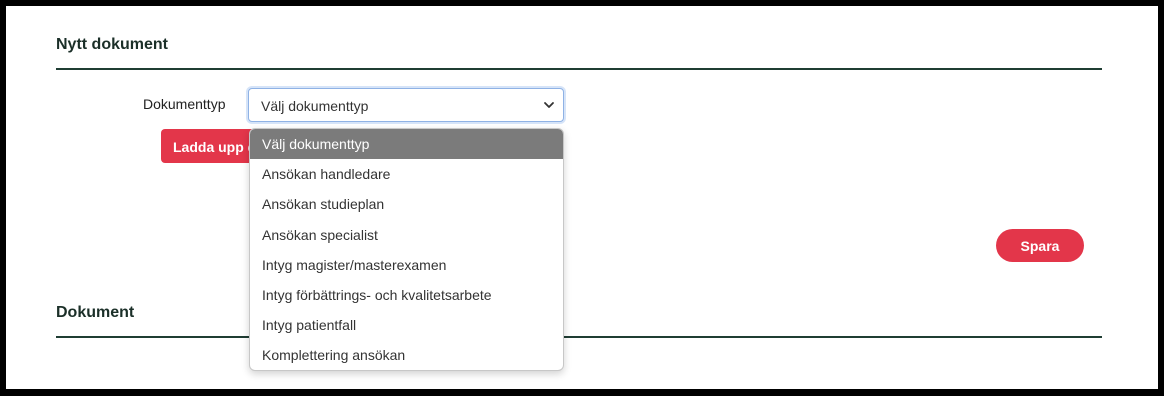  I want to click on chevron-down-icon, so click(549, 105).